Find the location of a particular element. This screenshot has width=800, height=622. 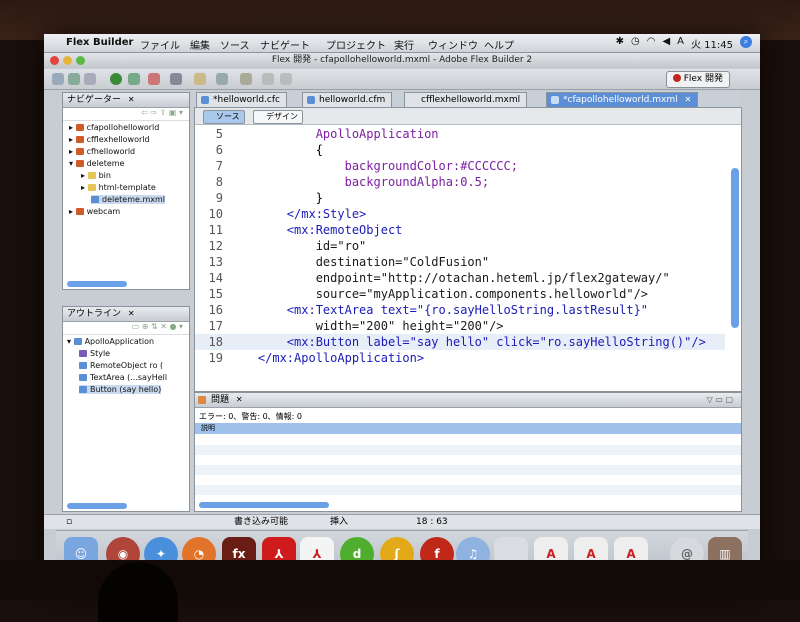

tree-item-html-template: ▸ html-template is located at coordinates (118, 187).